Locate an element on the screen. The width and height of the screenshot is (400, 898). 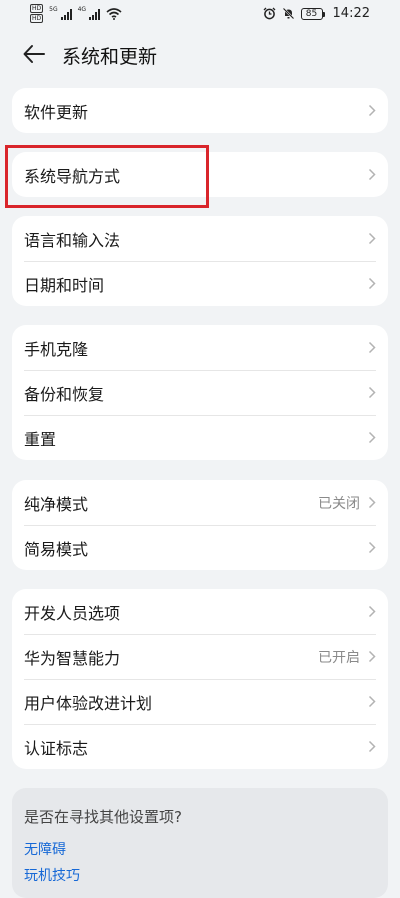
settings-group-update: 软件更新 is located at coordinates (200, 110).